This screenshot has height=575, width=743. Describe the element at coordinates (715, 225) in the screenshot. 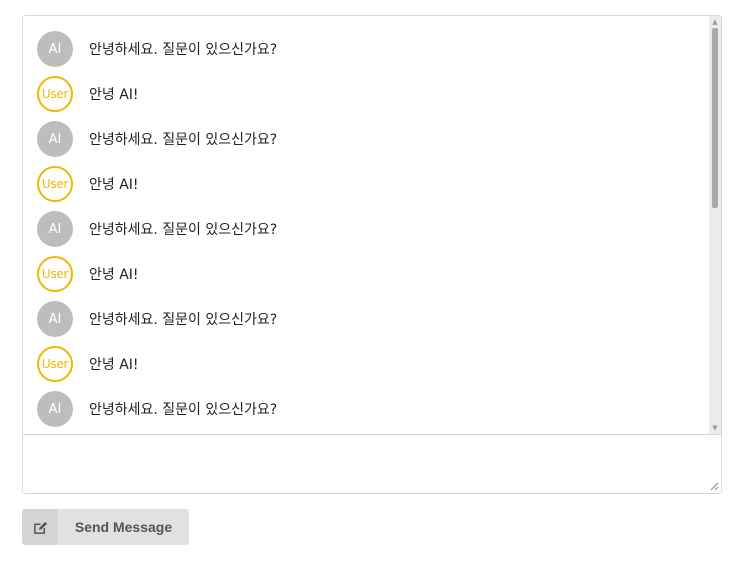

I see `vertical-scrollbar: ▲ ▼` at that location.